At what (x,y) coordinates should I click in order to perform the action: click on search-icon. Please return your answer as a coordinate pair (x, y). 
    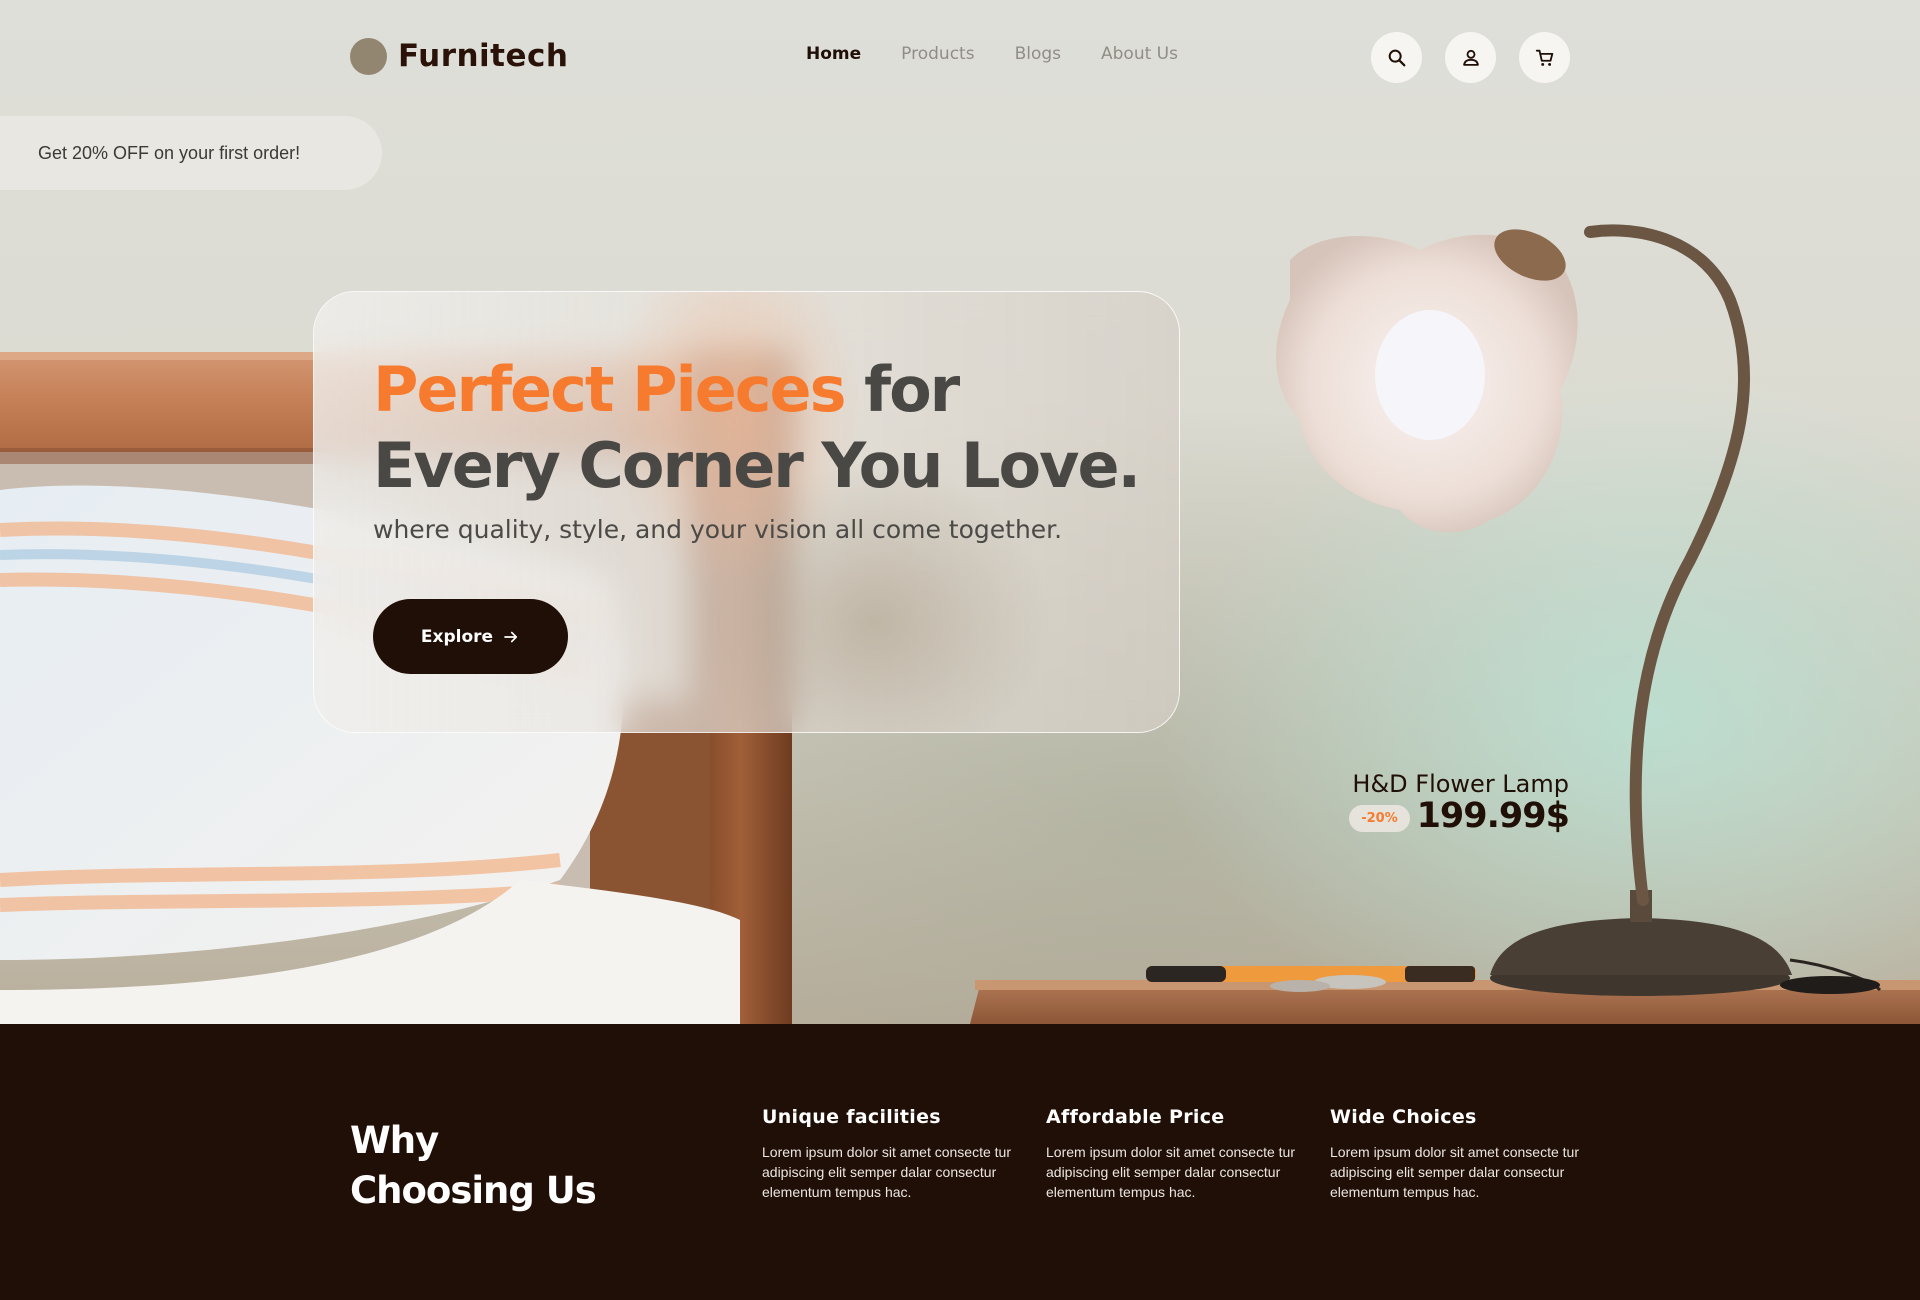
    Looking at the image, I should click on (1396, 57).